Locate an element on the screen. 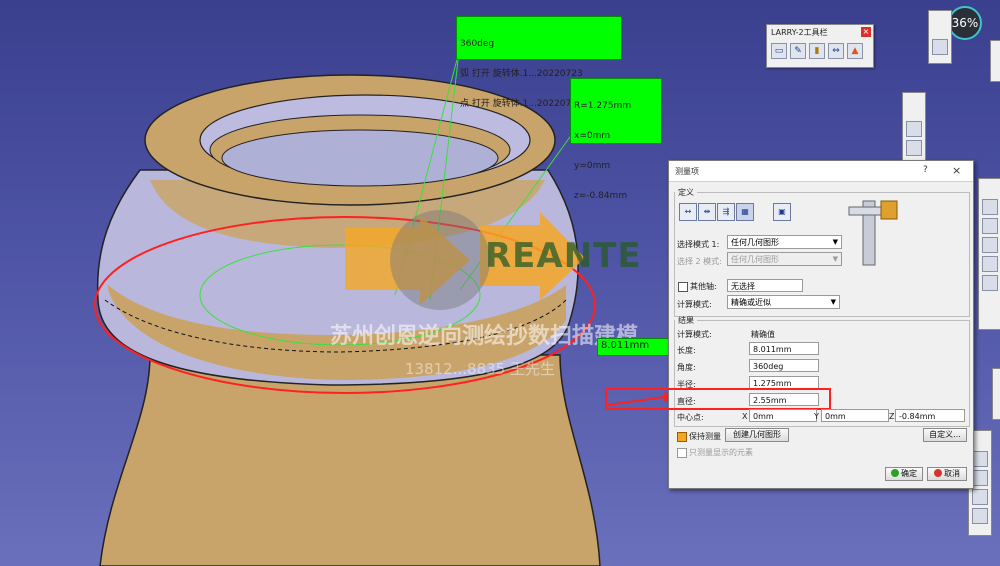 This screenshot has height=566, width=1000. center-label: 中心点: is located at coordinates (690, 417).